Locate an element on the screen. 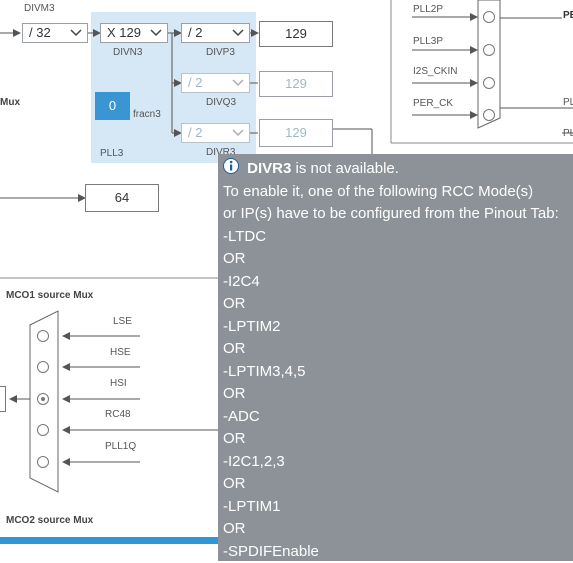 The width and height of the screenshot is (573, 563). tooltip-item: -SPDIFEnable is located at coordinates (398, 552).